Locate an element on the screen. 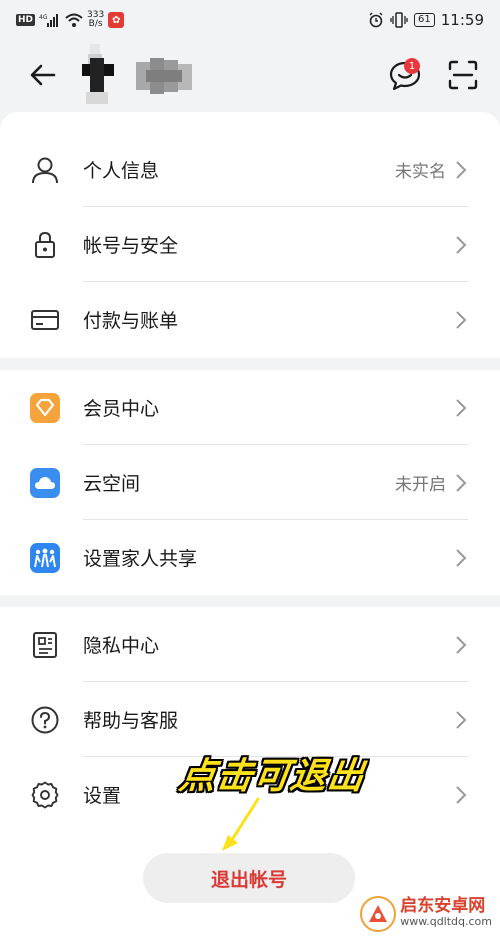  back-arrow-icon is located at coordinates (43, 75).